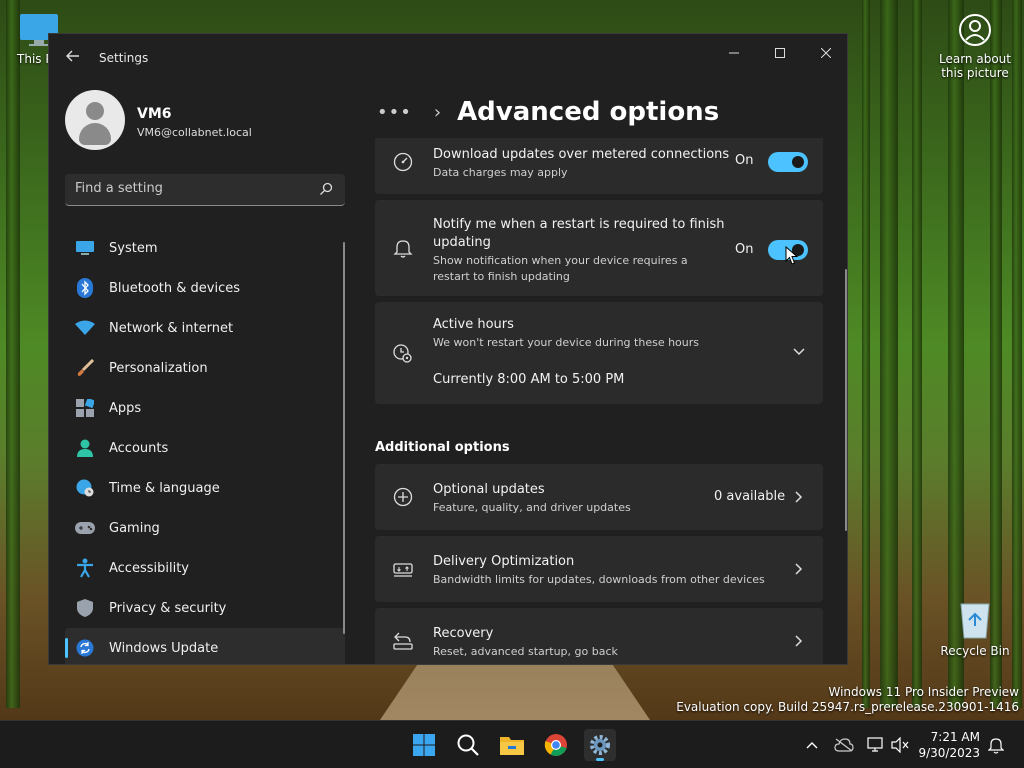 The width and height of the screenshot is (1024, 768). I want to click on search-box, so click(205, 190).